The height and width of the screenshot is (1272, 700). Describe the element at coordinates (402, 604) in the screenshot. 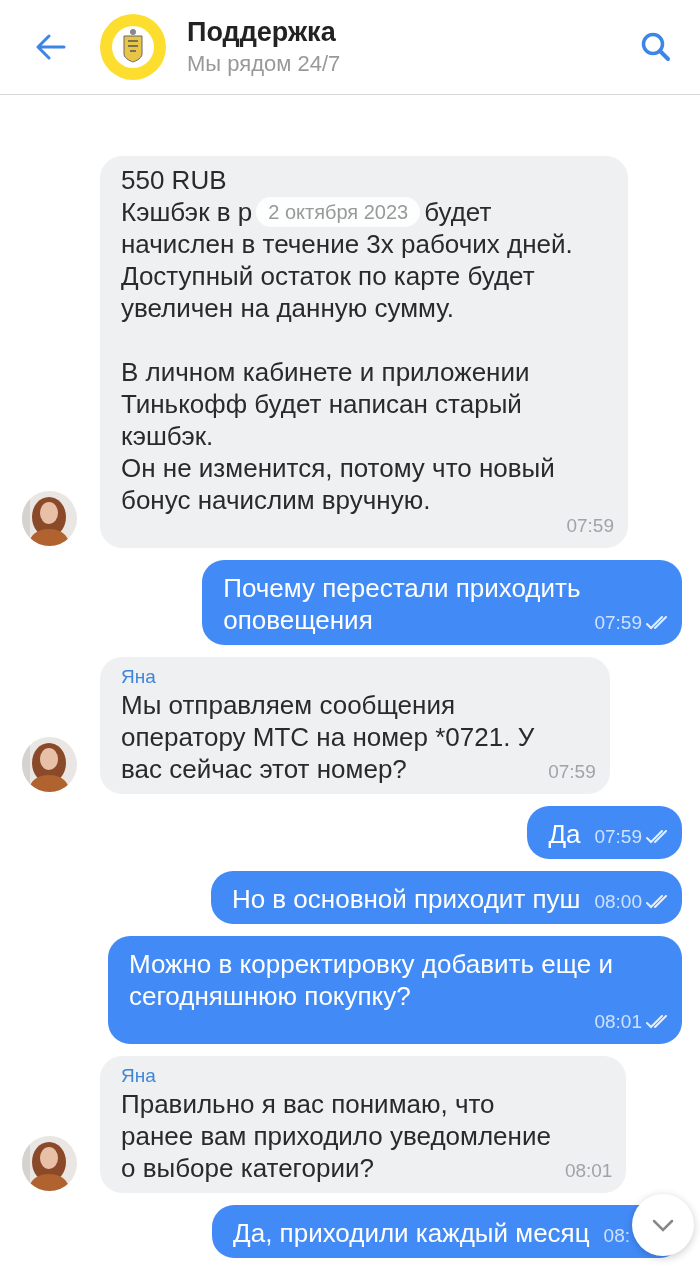

I see `message-text: Почему перестали приходить оповещения` at that location.